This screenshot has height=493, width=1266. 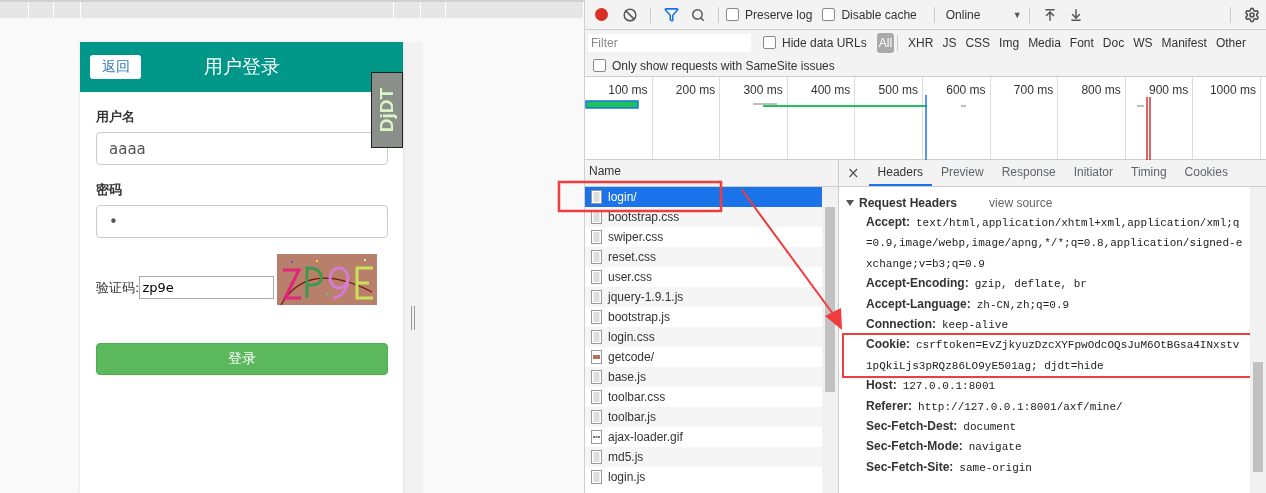 I want to click on request-row: bootstrap.css, so click(x=703, y=217).